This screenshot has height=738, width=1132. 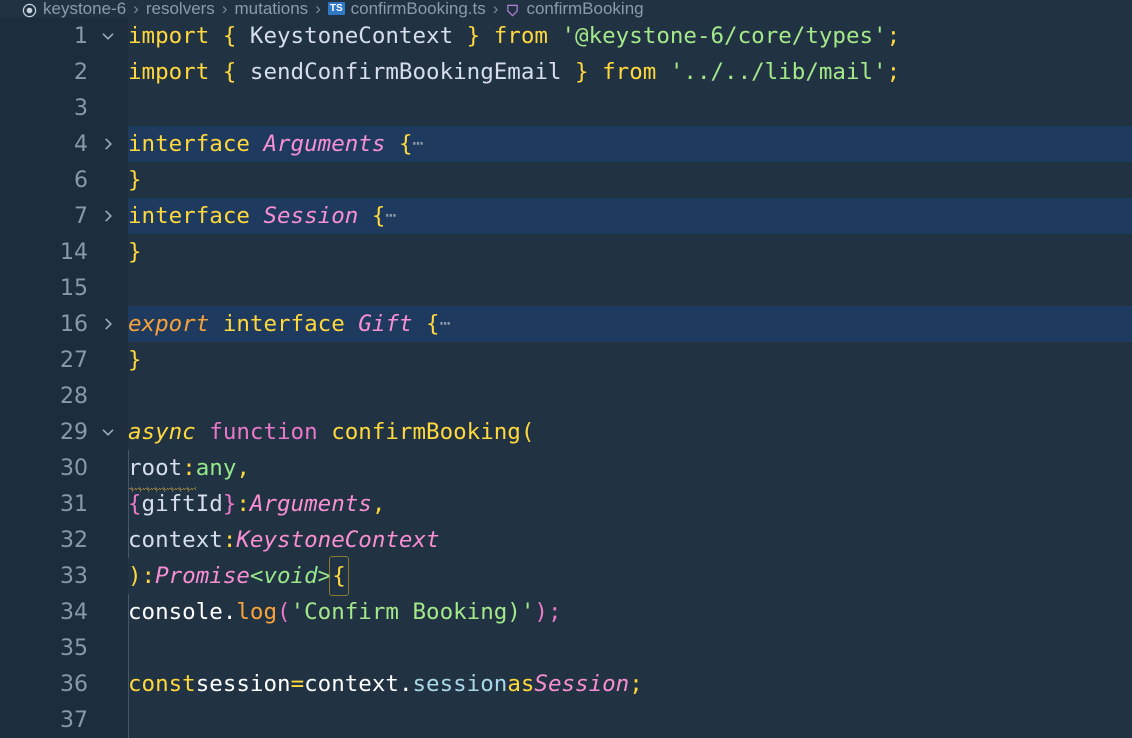 I want to click on gutter: 28, so click(x=64, y=396).